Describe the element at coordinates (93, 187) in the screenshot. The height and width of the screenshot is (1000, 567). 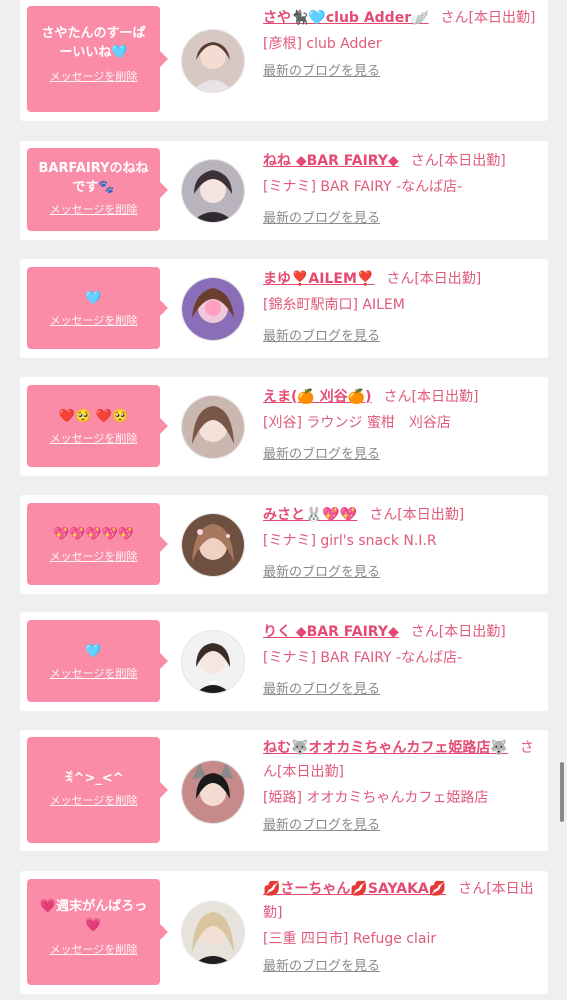
I see `message-text: です🐾` at that location.